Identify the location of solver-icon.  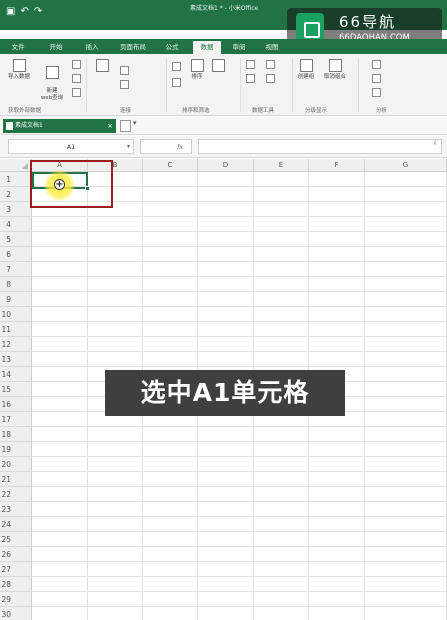
(376, 92).